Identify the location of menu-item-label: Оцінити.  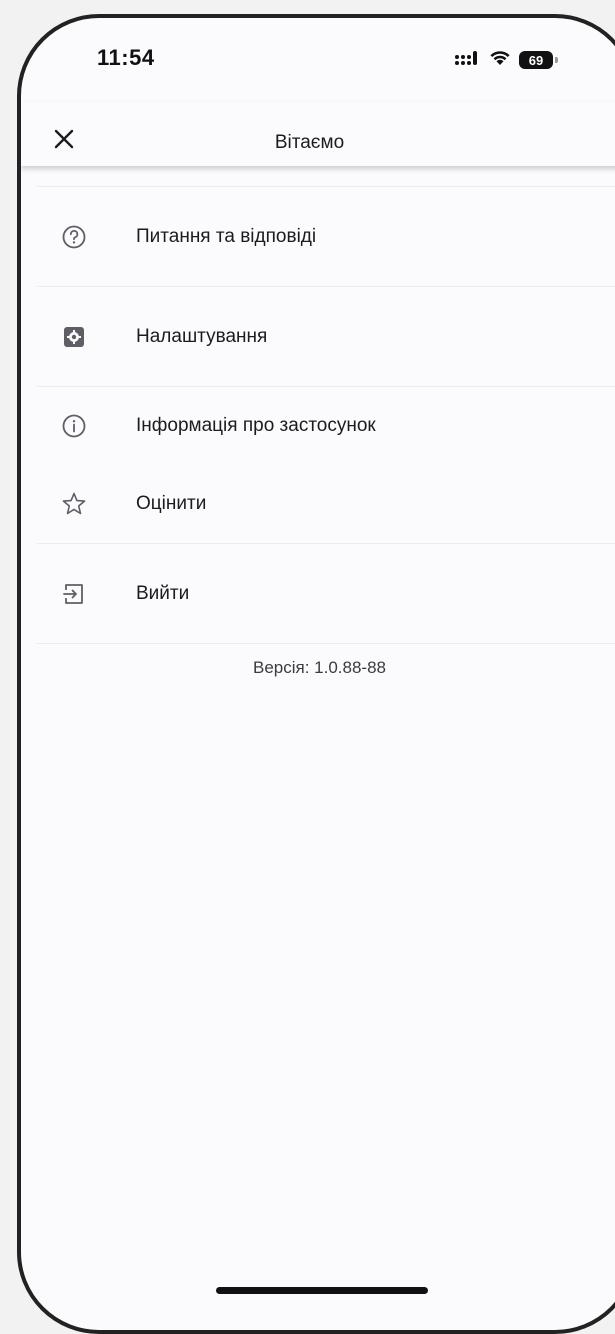
(171, 503).